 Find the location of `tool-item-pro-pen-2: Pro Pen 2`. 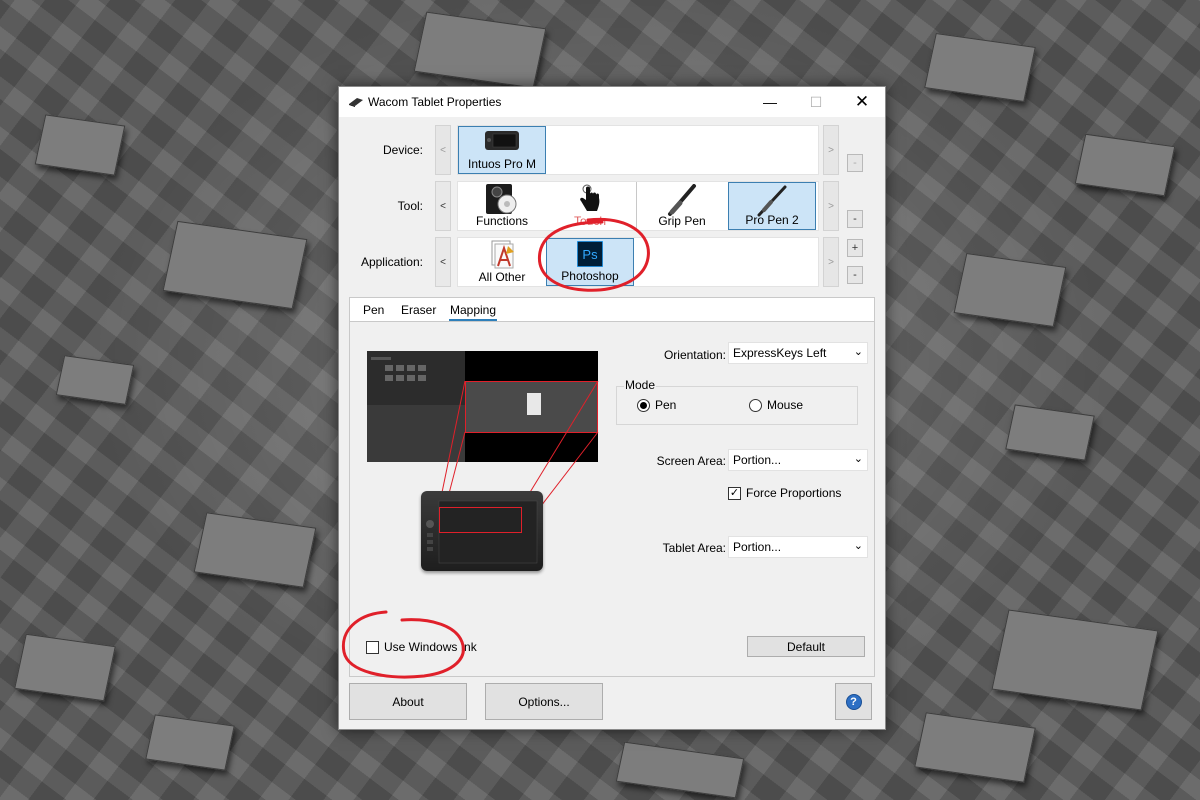

tool-item-pro-pen-2: Pro Pen 2 is located at coordinates (772, 206).